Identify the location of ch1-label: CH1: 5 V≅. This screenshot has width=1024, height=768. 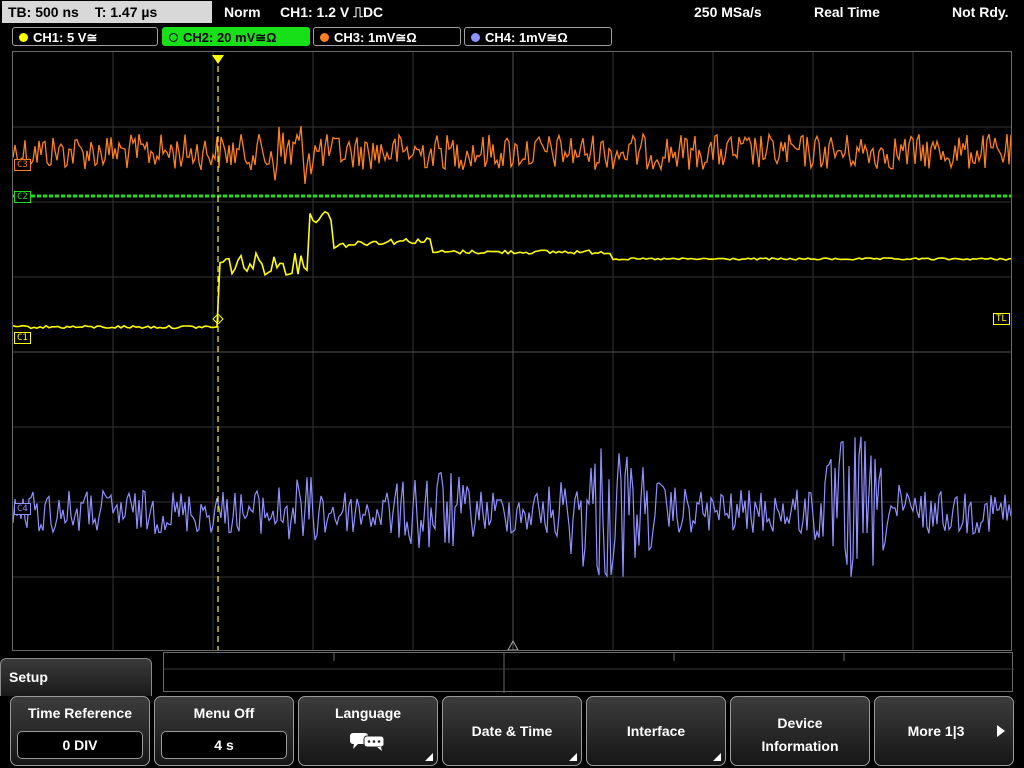
(65, 37).